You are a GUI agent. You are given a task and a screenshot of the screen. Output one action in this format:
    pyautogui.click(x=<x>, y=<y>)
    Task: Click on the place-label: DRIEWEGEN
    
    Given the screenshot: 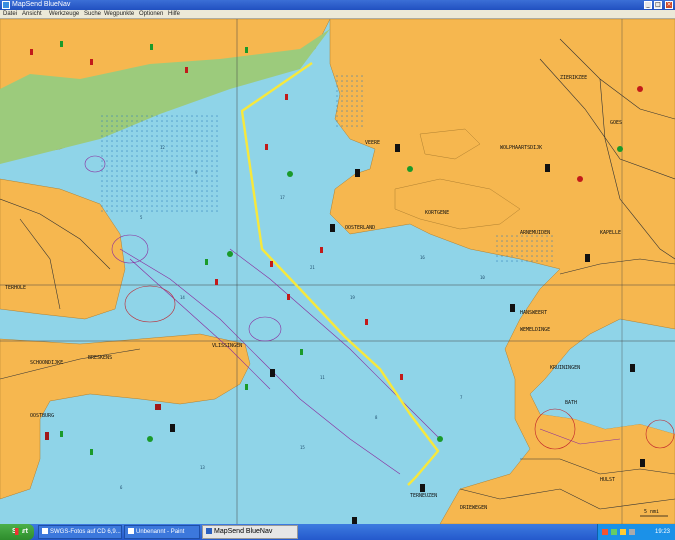 What is the action you would take?
    pyautogui.click(x=473, y=508)
    